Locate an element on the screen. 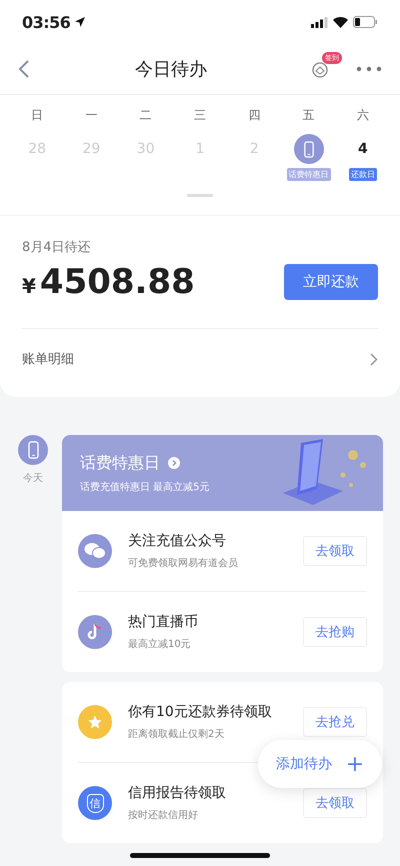 The height and width of the screenshot is (866, 400). signal-icon is located at coordinates (319, 22).